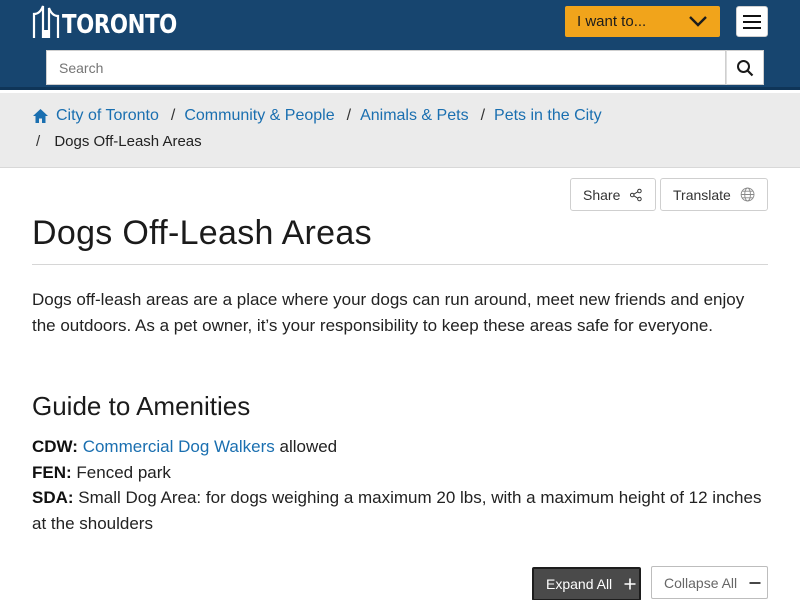 Image resolution: width=800 pixels, height=600 pixels. I want to click on chevron-down-icon, so click(698, 21).